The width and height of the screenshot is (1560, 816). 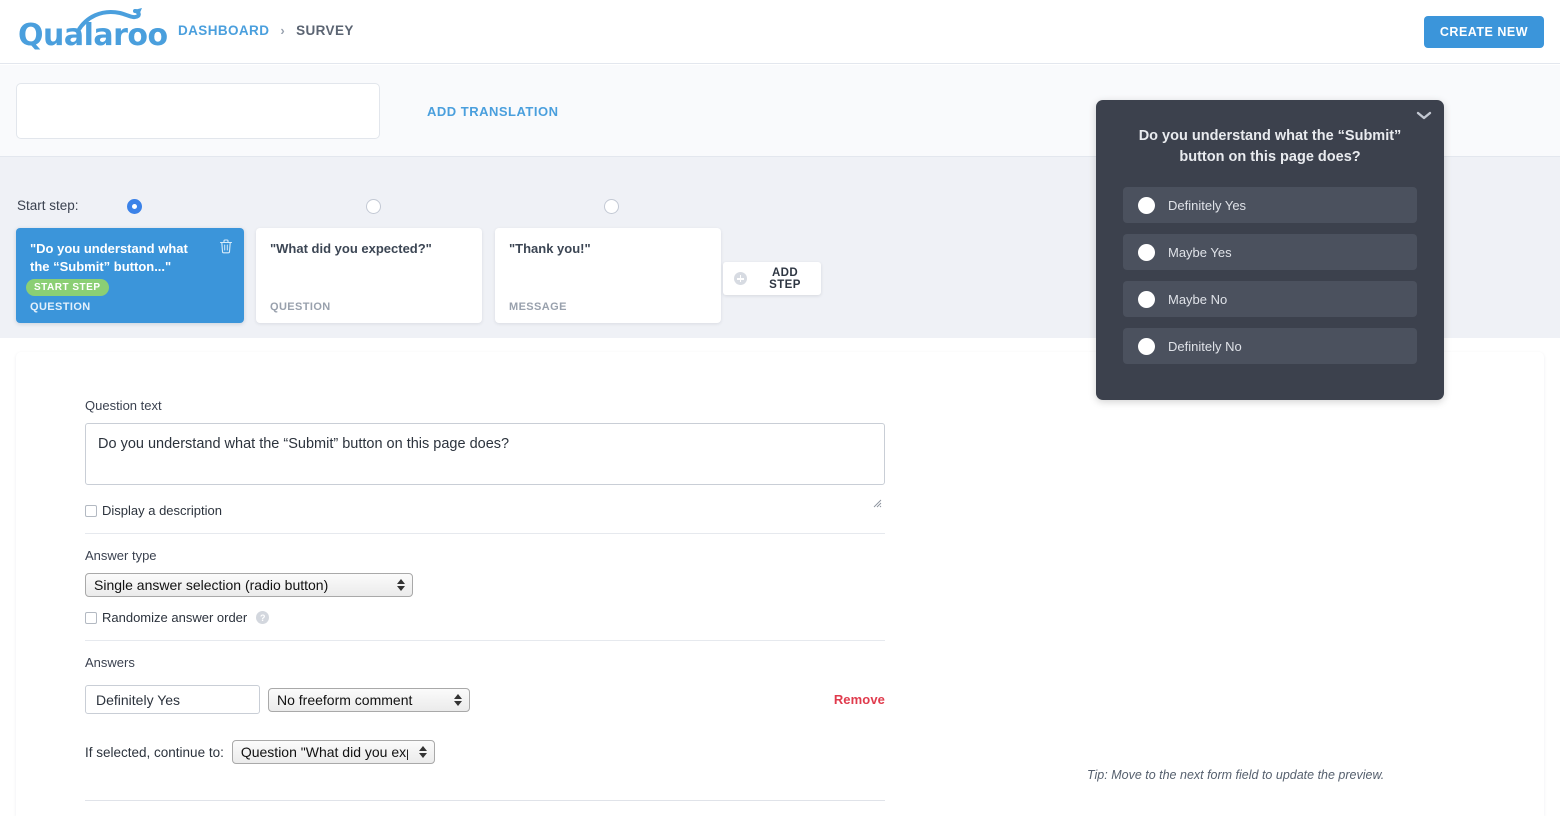 I want to click on remove-answer-button: Remove, so click(x=859, y=699).